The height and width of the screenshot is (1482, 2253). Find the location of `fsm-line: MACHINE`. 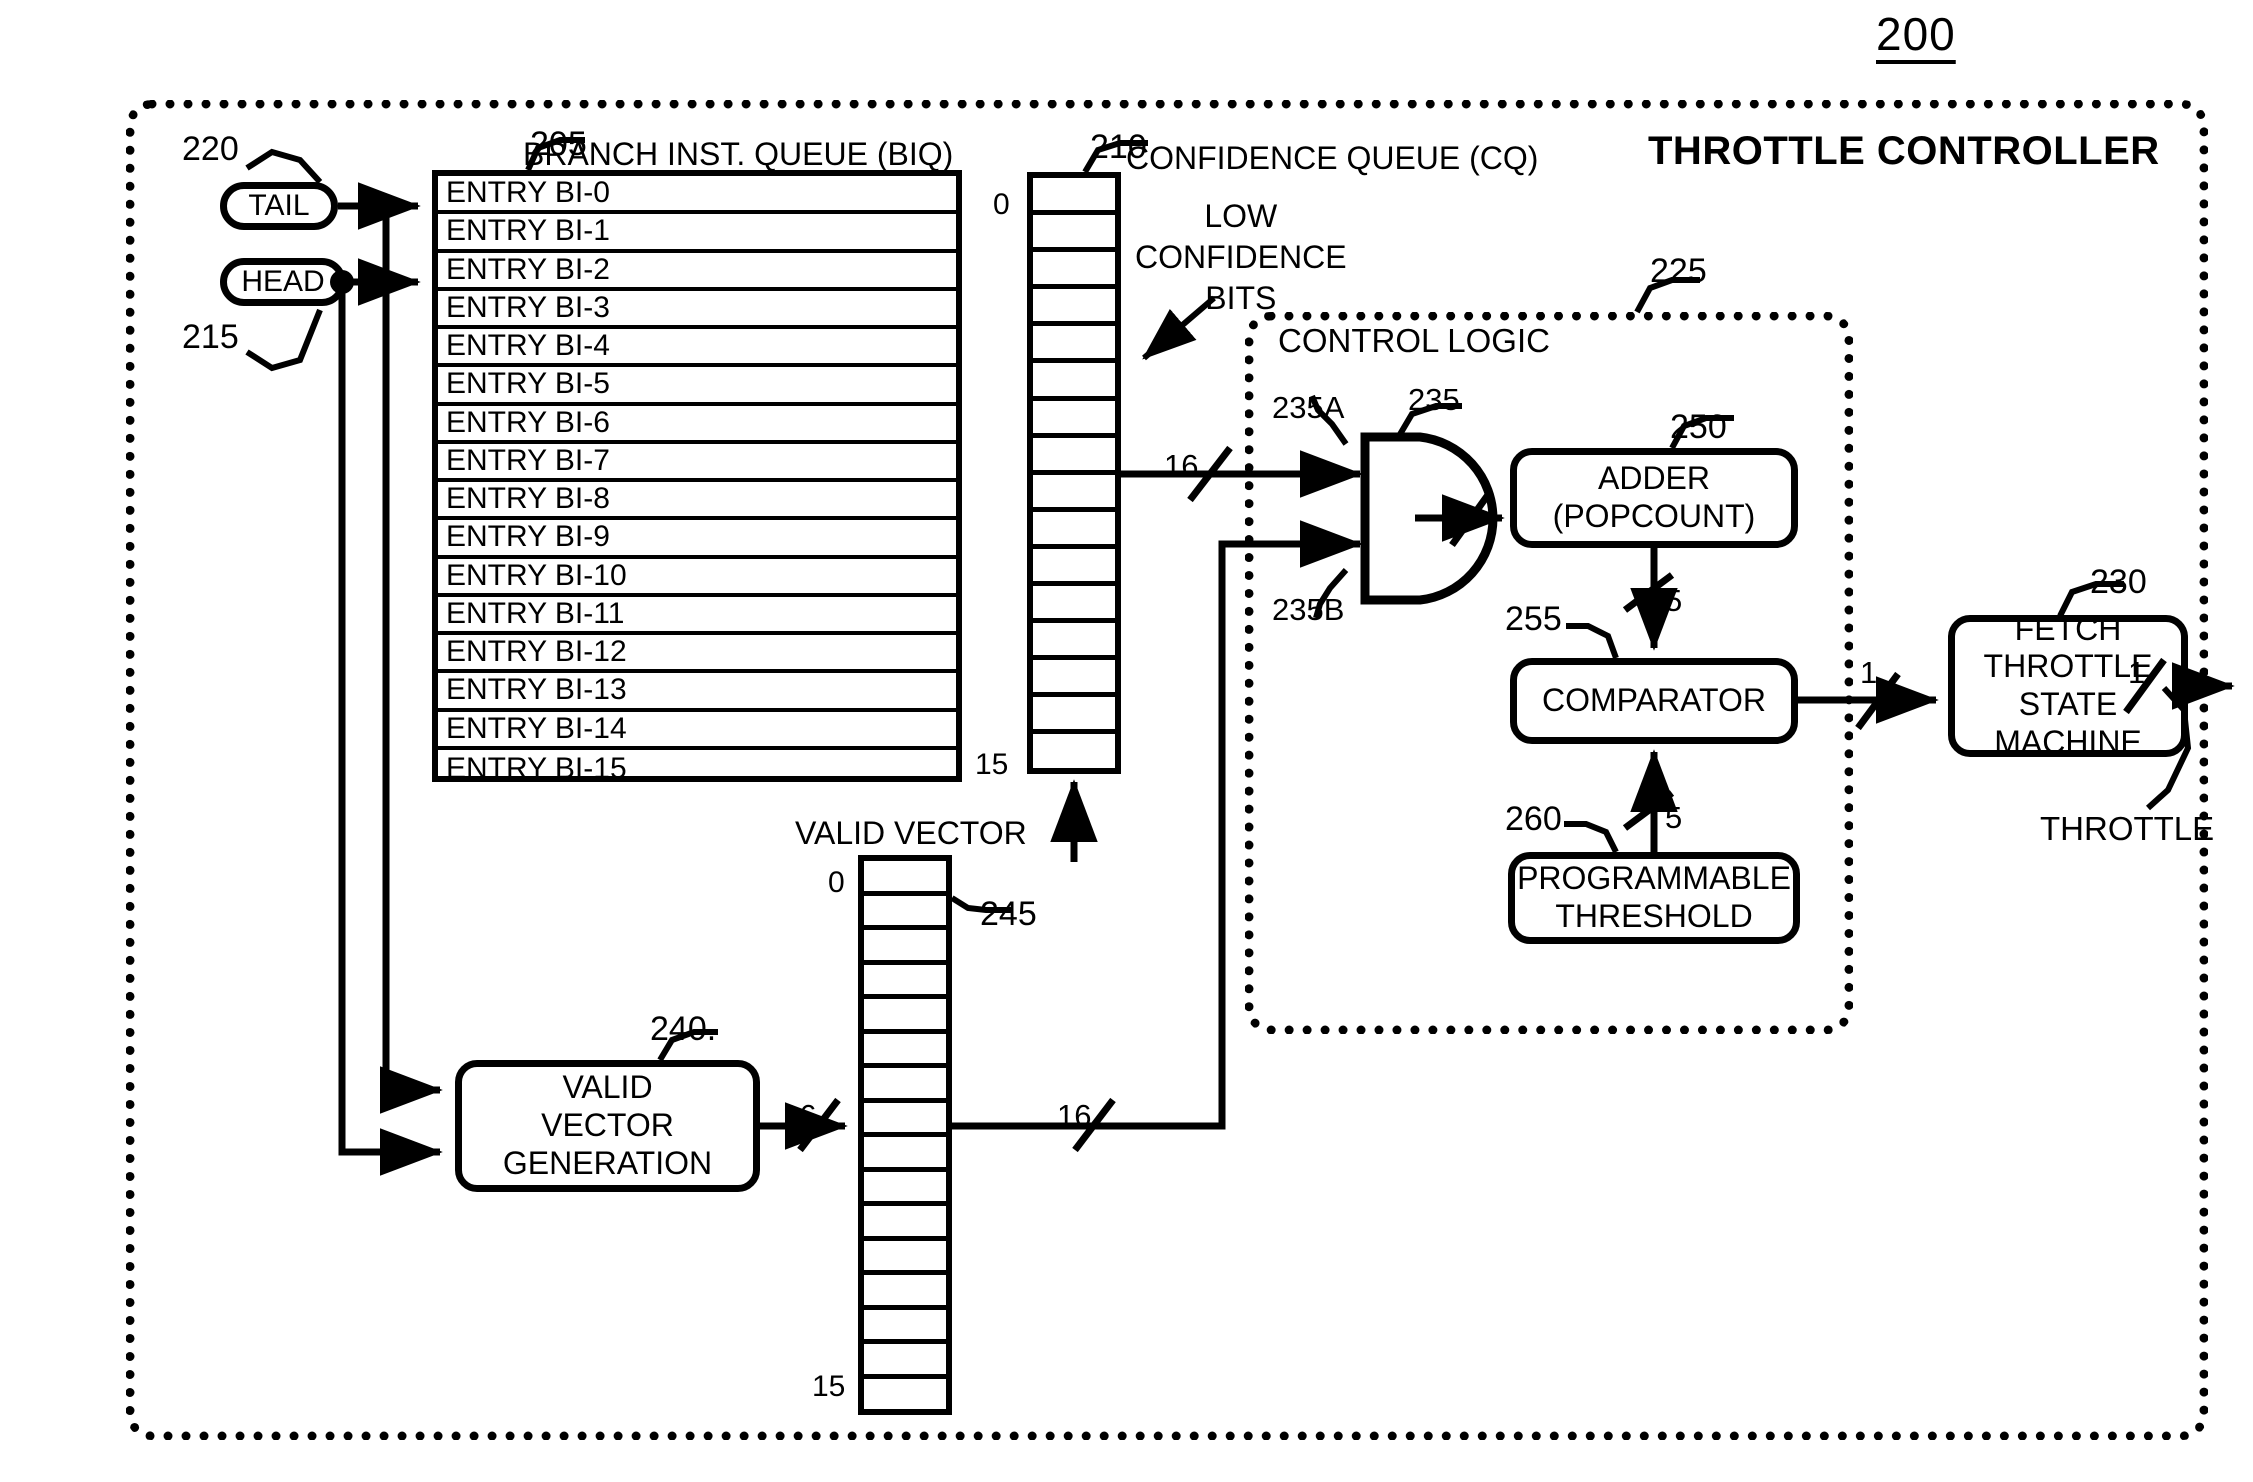

fsm-line: MACHINE is located at coordinates (2068, 741).